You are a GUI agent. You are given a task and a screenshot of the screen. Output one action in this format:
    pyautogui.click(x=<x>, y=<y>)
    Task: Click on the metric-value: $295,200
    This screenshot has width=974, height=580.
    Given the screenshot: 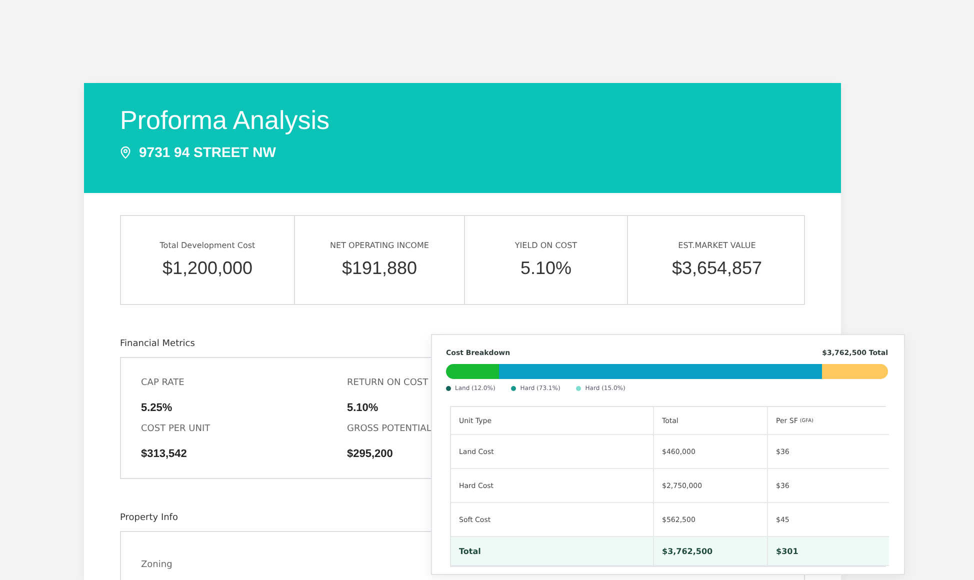 What is the action you would take?
    pyautogui.click(x=370, y=454)
    